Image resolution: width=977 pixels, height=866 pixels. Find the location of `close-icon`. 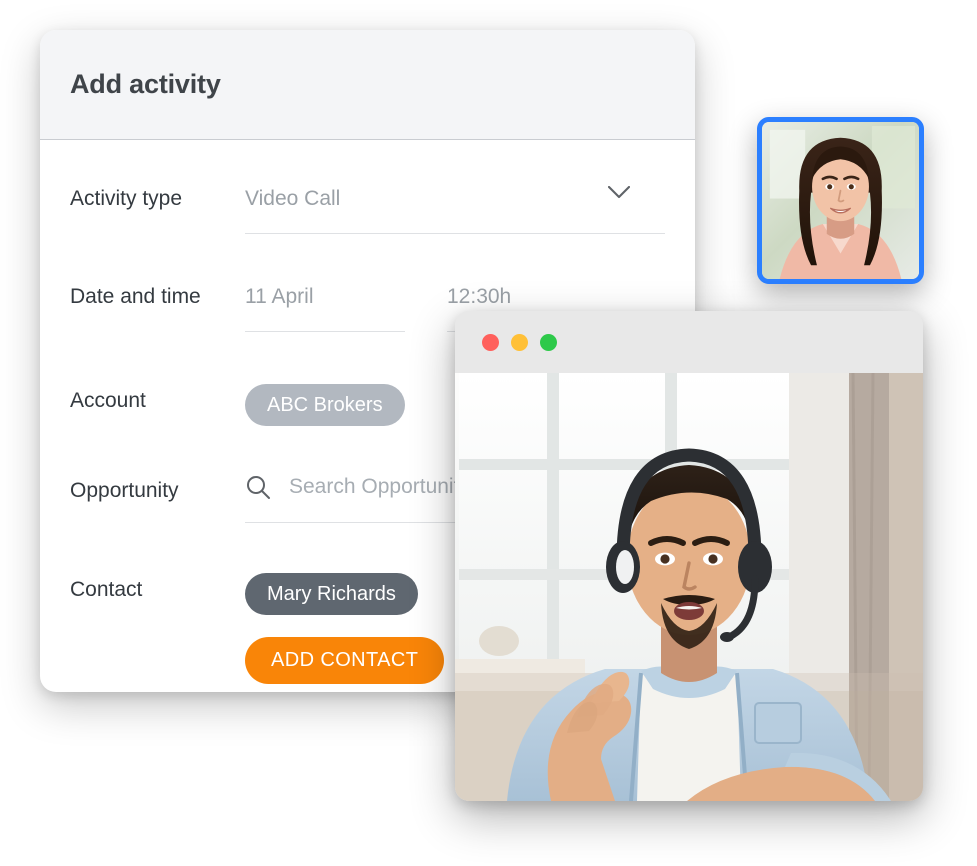

close-icon is located at coordinates (490, 342).